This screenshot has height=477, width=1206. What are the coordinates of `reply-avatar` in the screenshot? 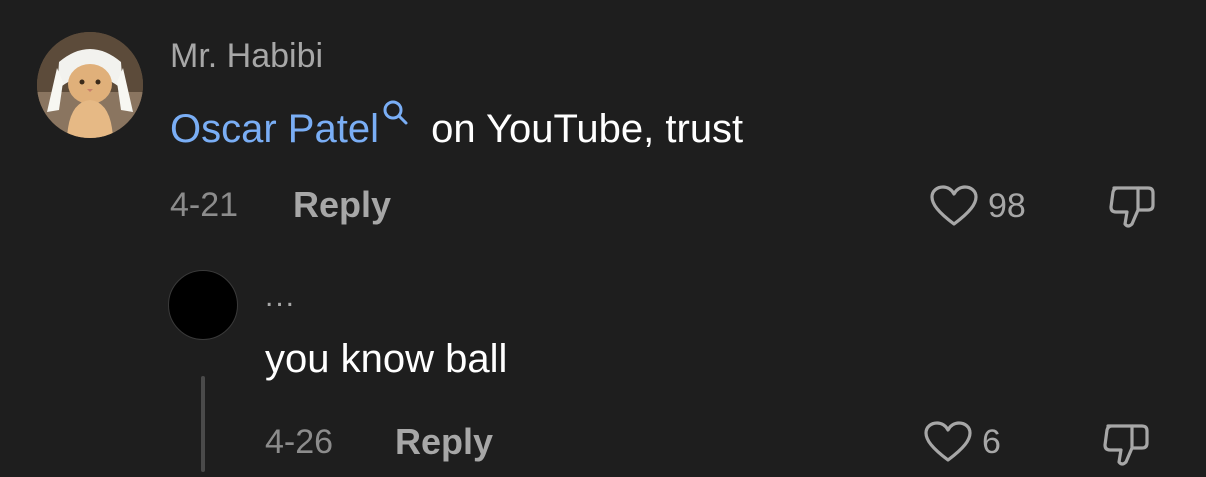 It's located at (203, 305).